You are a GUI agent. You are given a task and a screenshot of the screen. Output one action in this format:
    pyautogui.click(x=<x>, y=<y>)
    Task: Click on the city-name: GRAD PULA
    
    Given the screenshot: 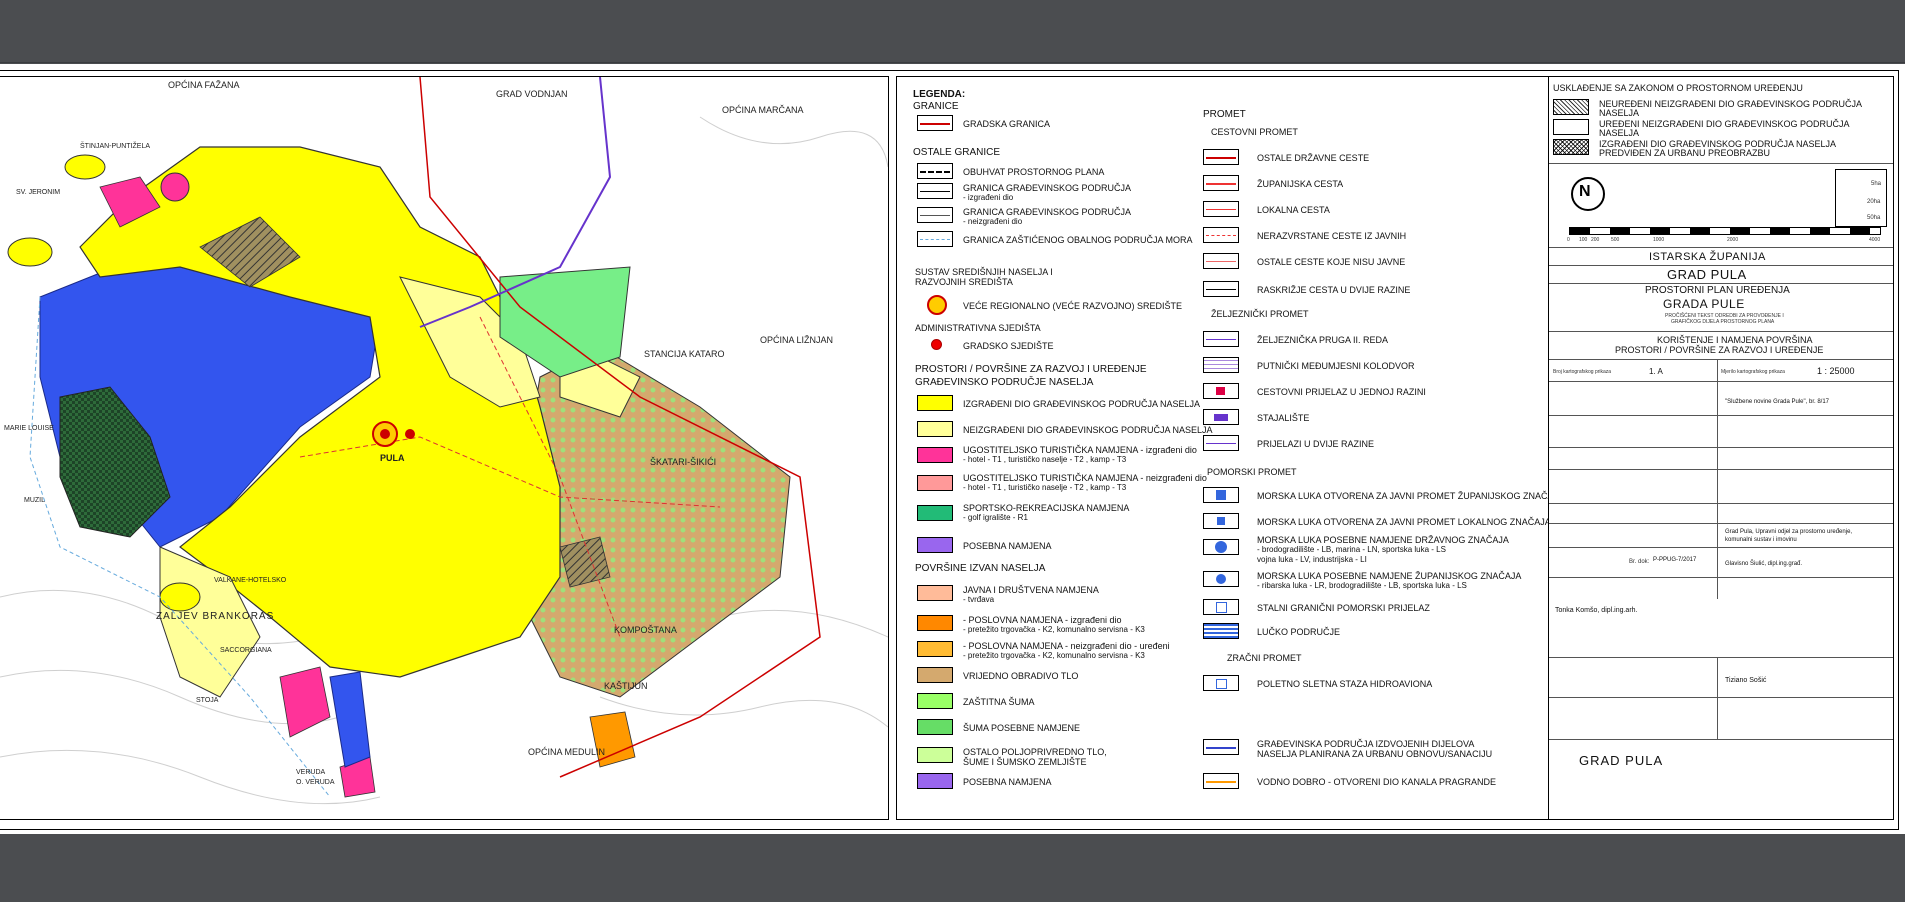 What is the action you would take?
    pyautogui.click(x=1707, y=274)
    